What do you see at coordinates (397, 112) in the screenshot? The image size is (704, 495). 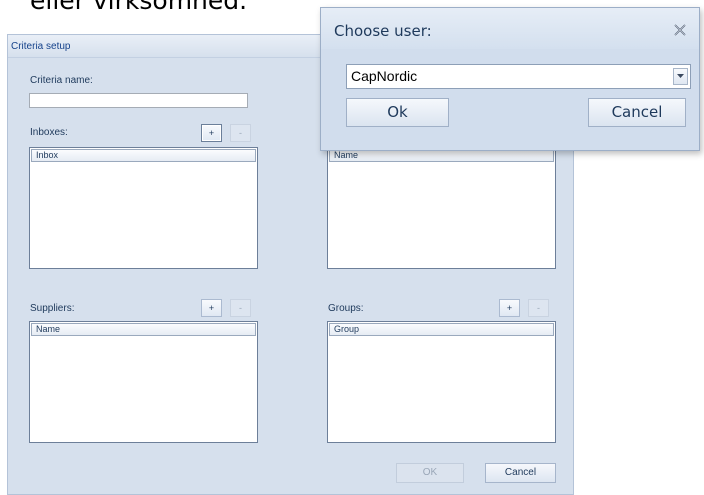 I see `dialog-ok-button: Ok` at bounding box center [397, 112].